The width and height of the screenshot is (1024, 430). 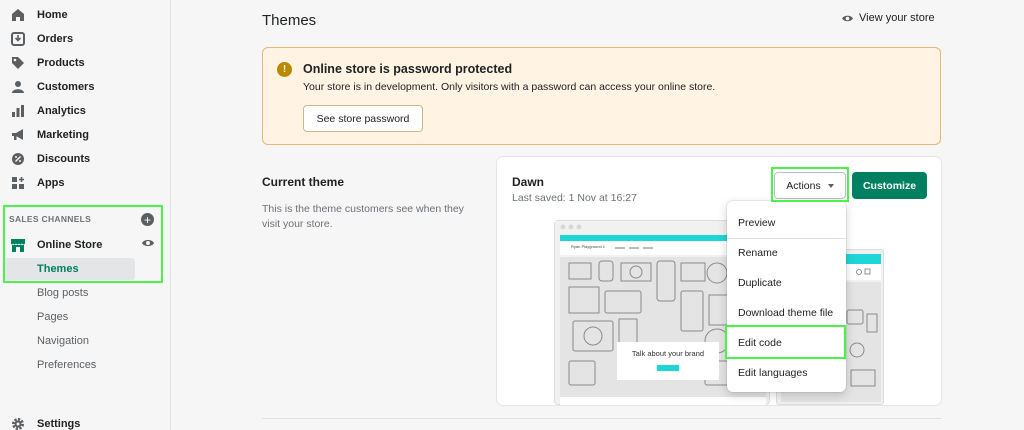 What do you see at coordinates (668, 353) in the screenshot?
I see `preview-tagline: Talk about your brand` at bounding box center [668, 353].